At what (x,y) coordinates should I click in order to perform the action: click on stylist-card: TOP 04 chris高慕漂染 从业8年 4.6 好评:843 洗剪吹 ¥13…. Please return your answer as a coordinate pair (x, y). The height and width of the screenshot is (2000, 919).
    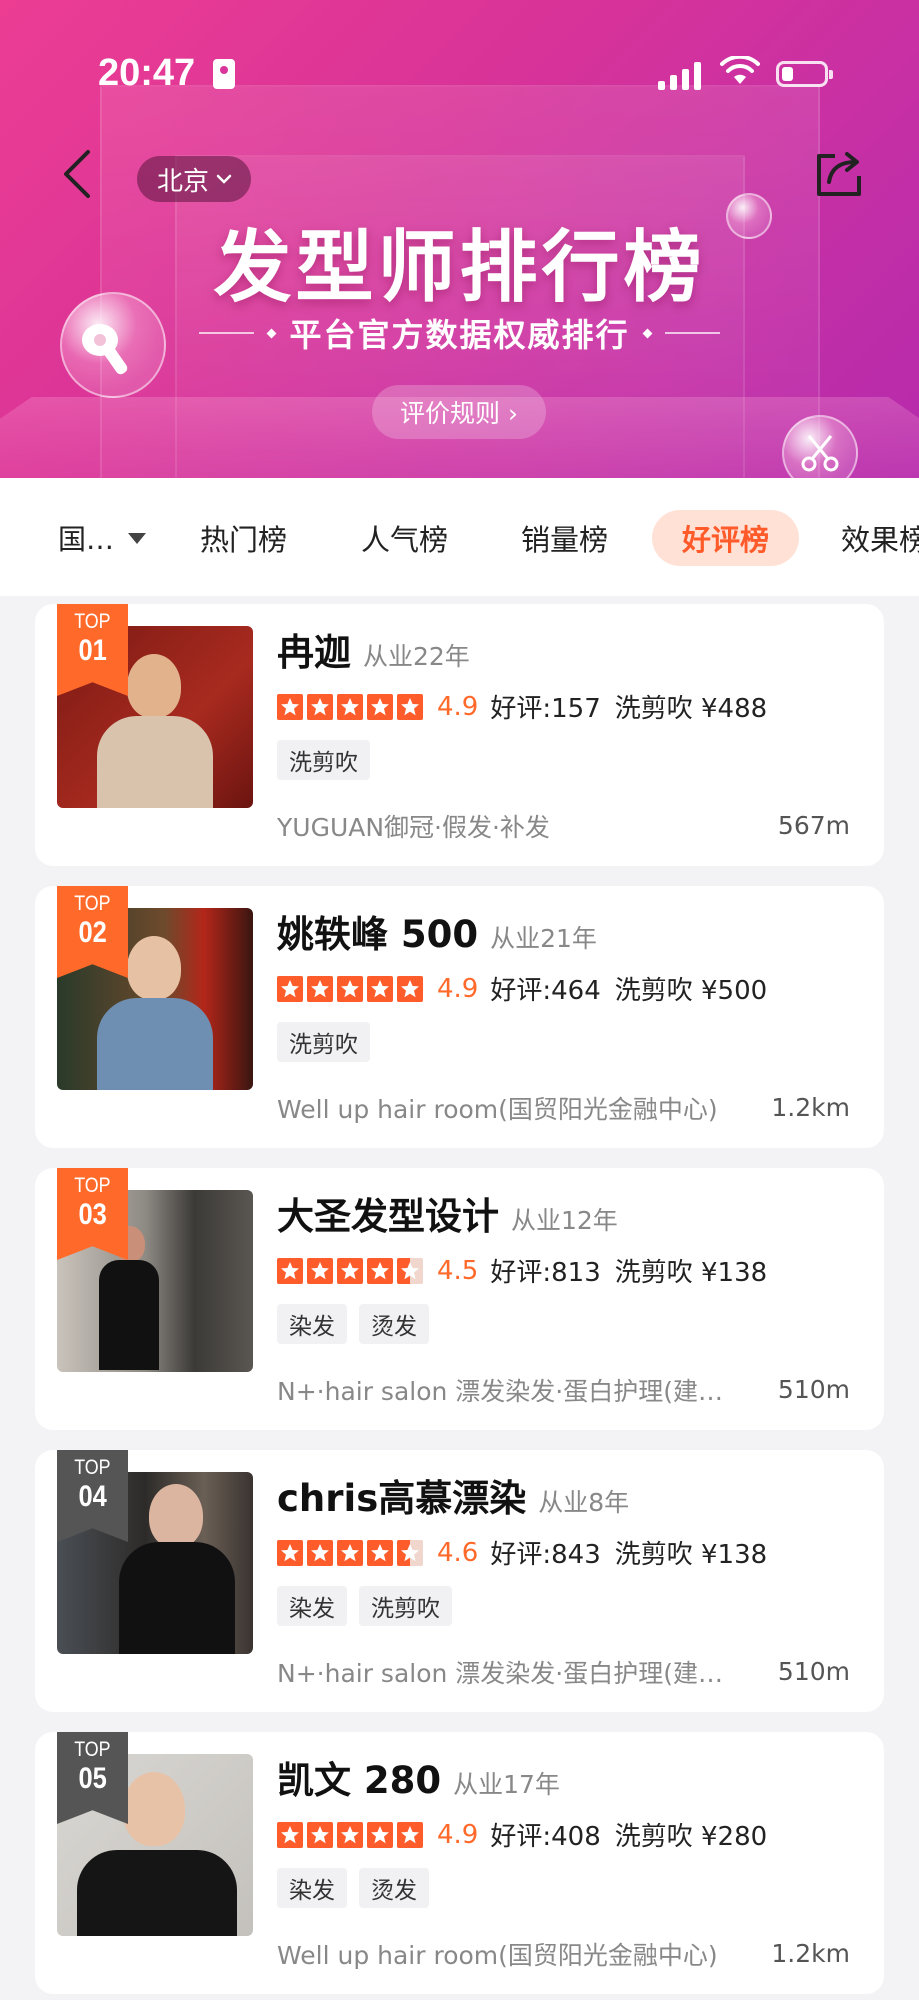
    Looking at the image, I should click on (459, 1581).